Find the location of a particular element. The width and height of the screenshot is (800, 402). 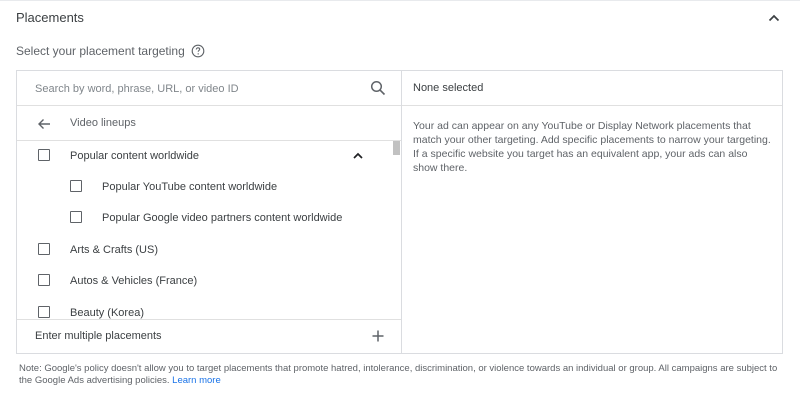

top-divider is located at coordinates (400, 0).